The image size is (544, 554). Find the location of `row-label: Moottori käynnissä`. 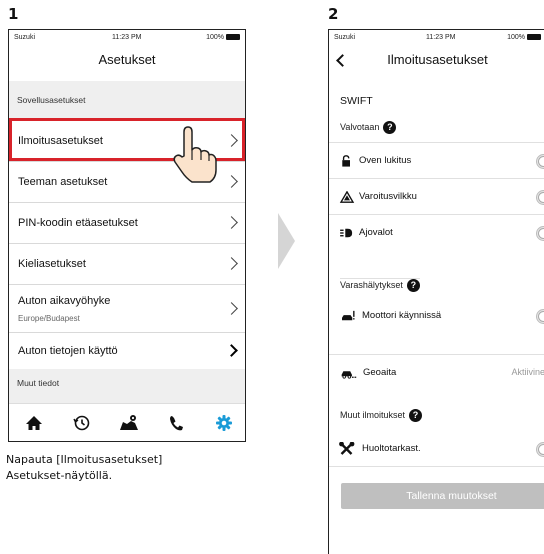

row-label: Moottori käynnissä is located at coordinates (402, 315).